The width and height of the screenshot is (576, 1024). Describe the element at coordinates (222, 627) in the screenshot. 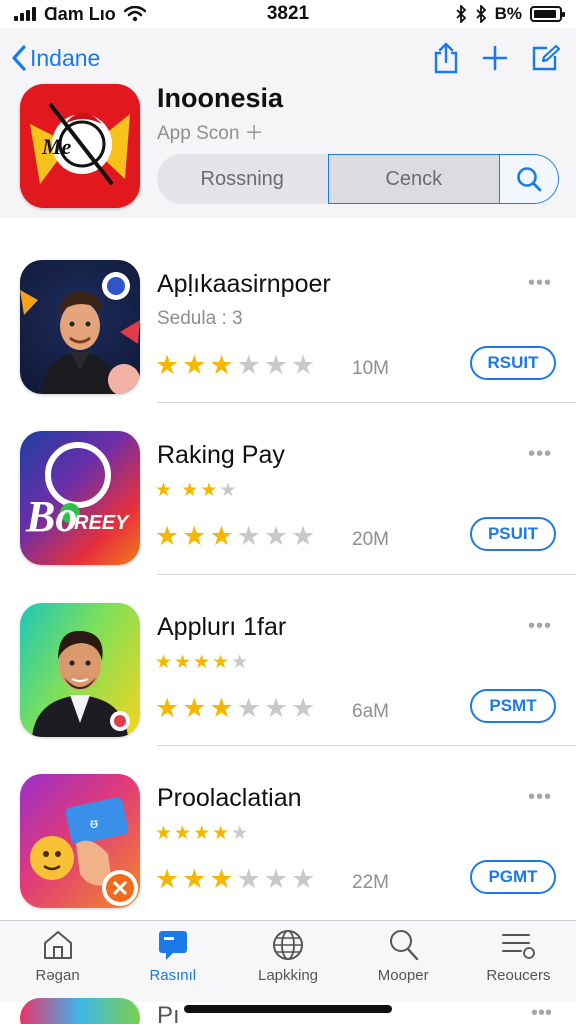

I see `app-name: Applurı 1far` at that location.